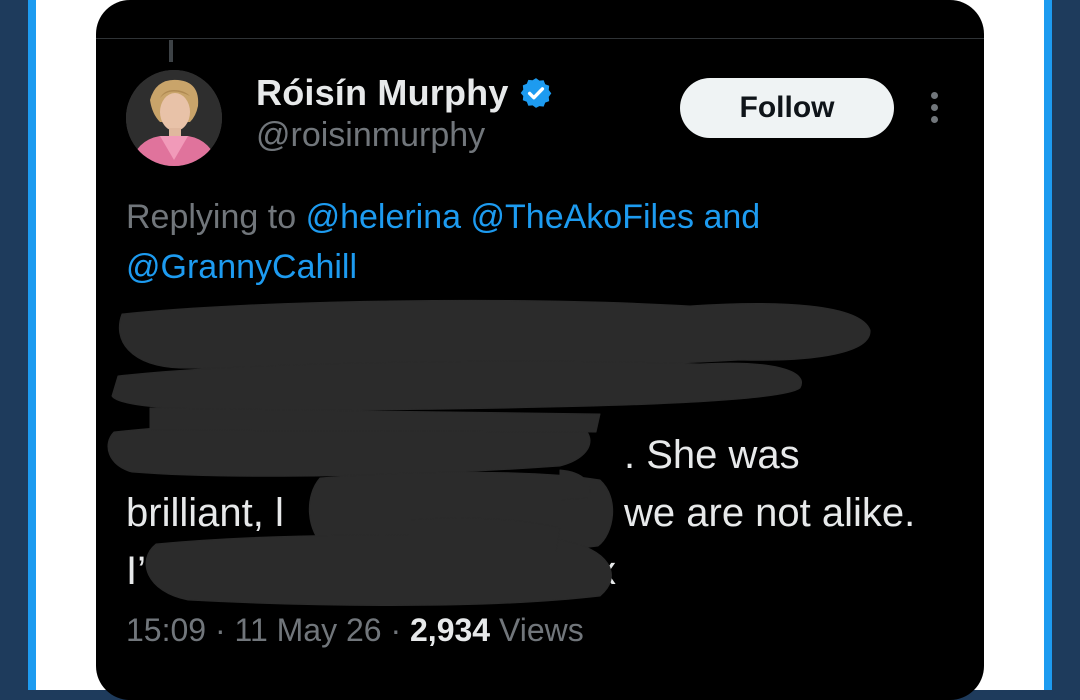  What do you see at coordinates (770, 513) in the screenshot?
I see `tweet-text-fragment: we are not alike.` at bounding box center [770, 513].